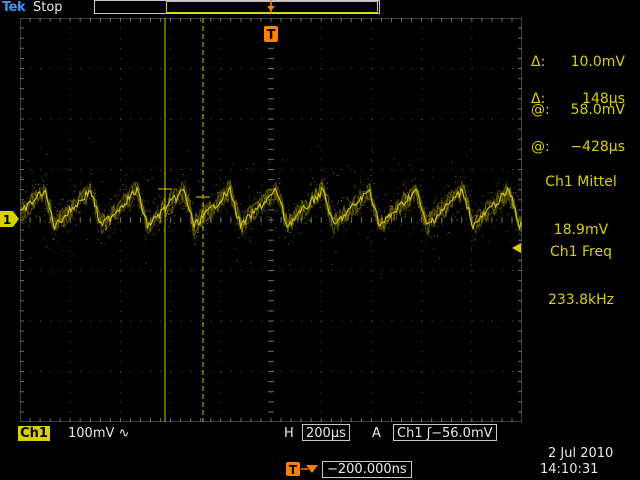 This screenshot has width=640, height=480. Describe the element at coordinates (569, 469) in the screenshot. I see `time-readout: 14:10:31` at that location.